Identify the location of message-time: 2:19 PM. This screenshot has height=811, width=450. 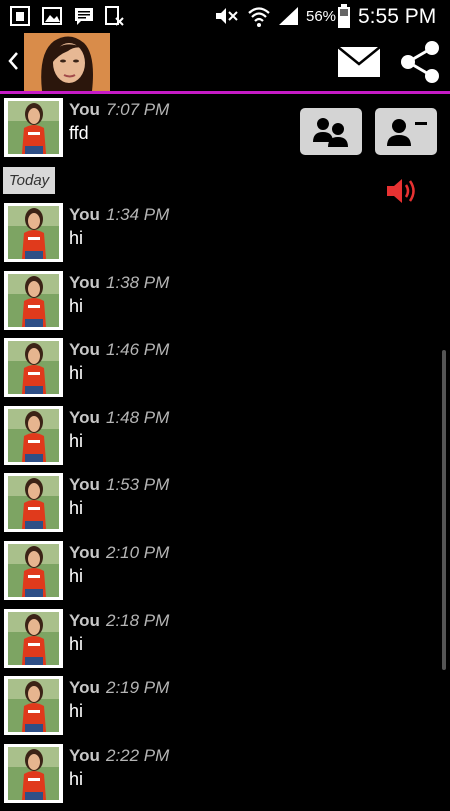
(138, 687).